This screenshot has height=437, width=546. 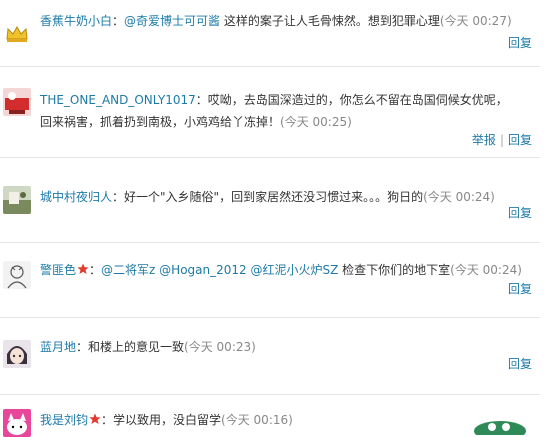 What do you see at coordinates (257, 420) in the screenshot?
I see `comment-time: (今天 00:16)` at bounding box center [257, 420].